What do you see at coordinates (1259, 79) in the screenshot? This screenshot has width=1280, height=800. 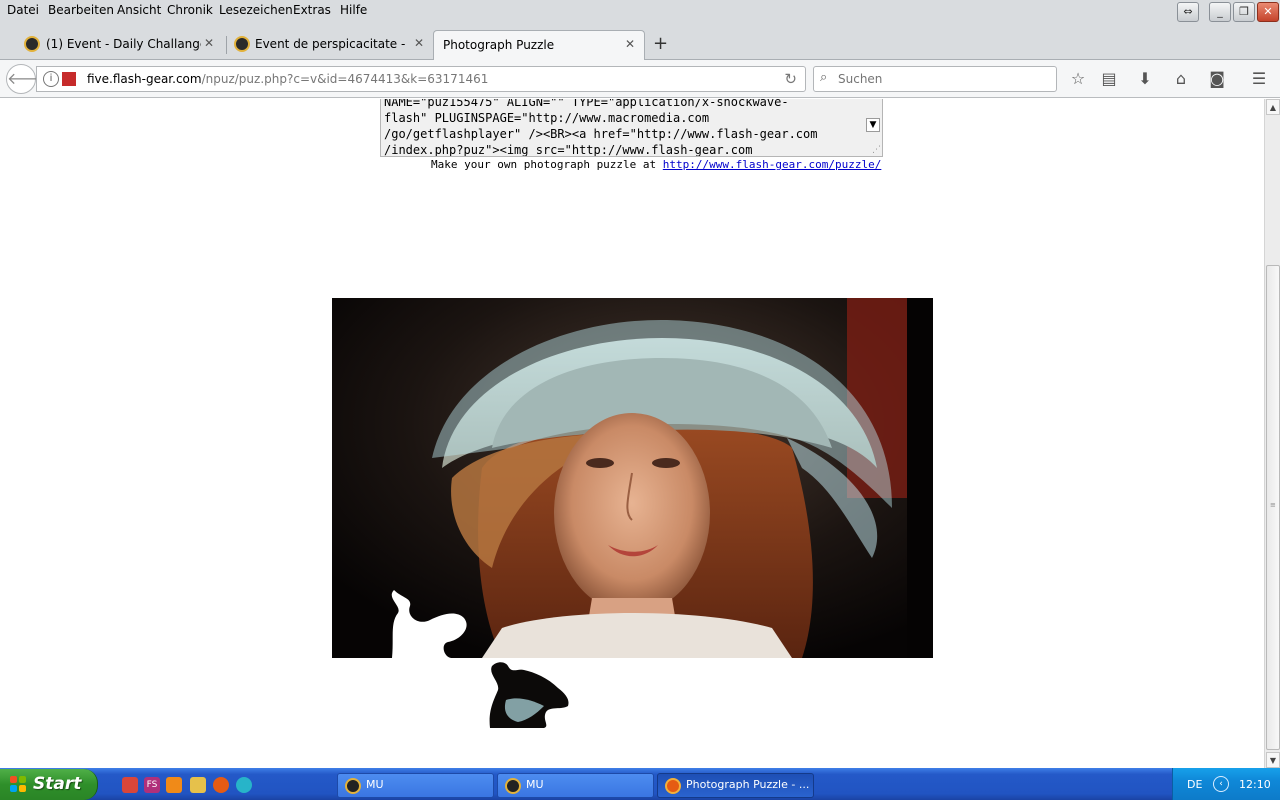 I see `hamburger-menu-icon: ☰` at bounding box center [1259, 79].